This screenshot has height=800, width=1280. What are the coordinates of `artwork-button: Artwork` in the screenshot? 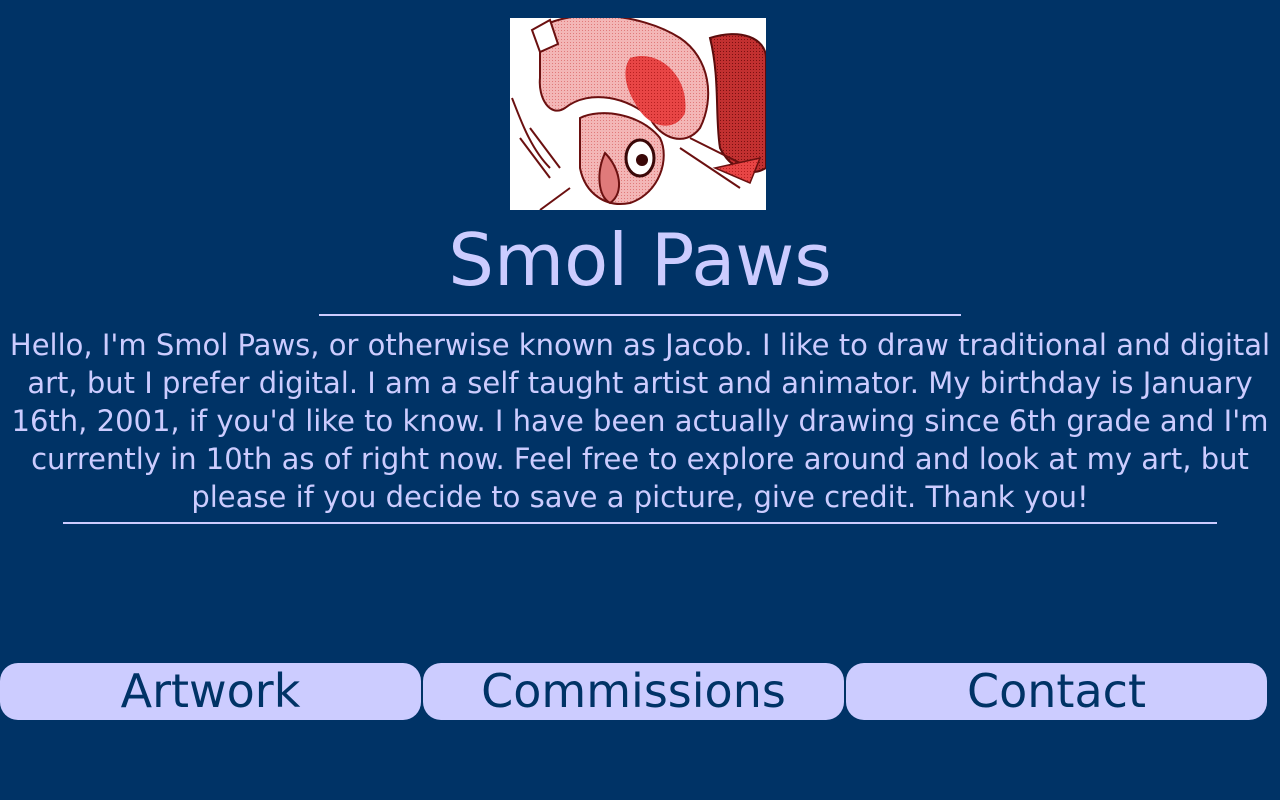 It's located at (210, 691).